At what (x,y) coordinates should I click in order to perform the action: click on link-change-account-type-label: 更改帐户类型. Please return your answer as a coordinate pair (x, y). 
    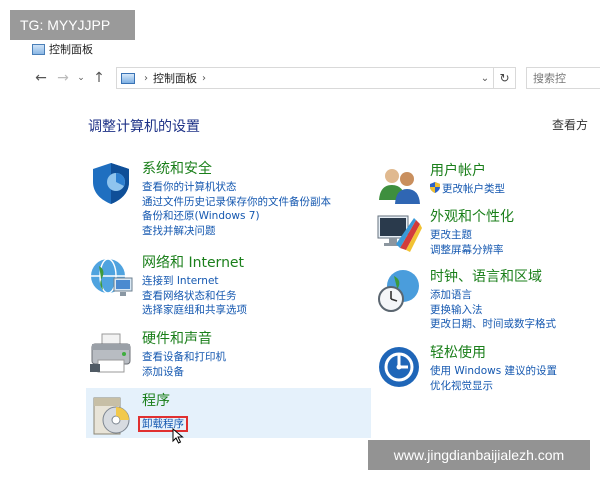
    Looking at the image, I should click on (473, 189).